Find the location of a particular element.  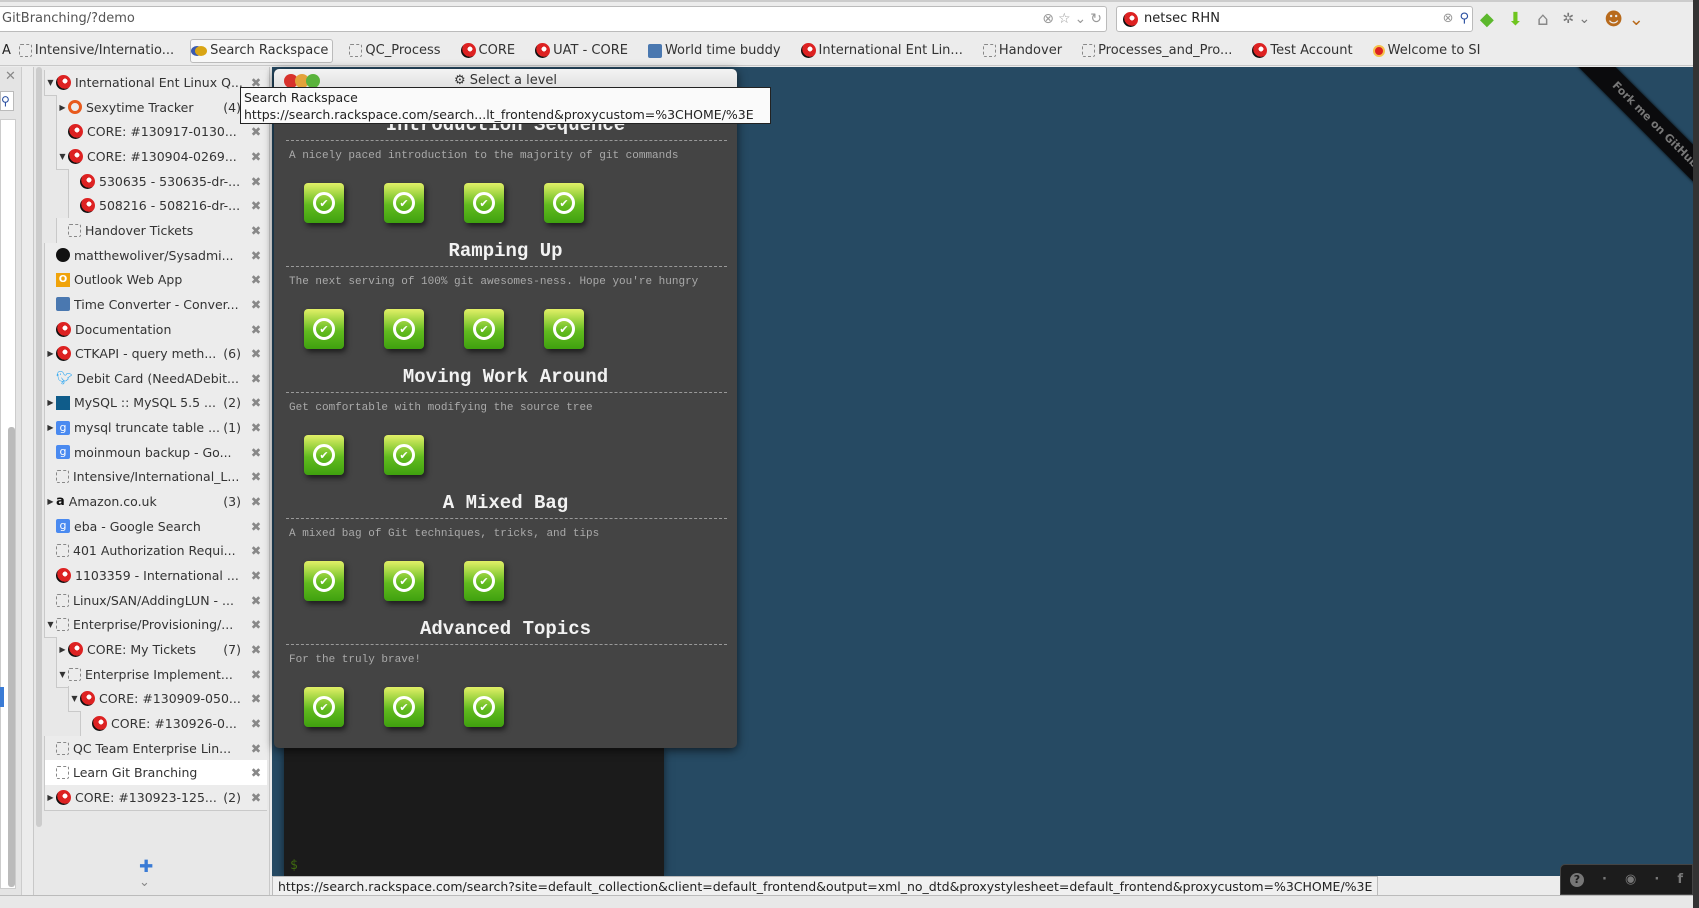

tab-tree-item: ▶ a Amazon.co.uk (3) ✖ is located at coordinates (155, 502).